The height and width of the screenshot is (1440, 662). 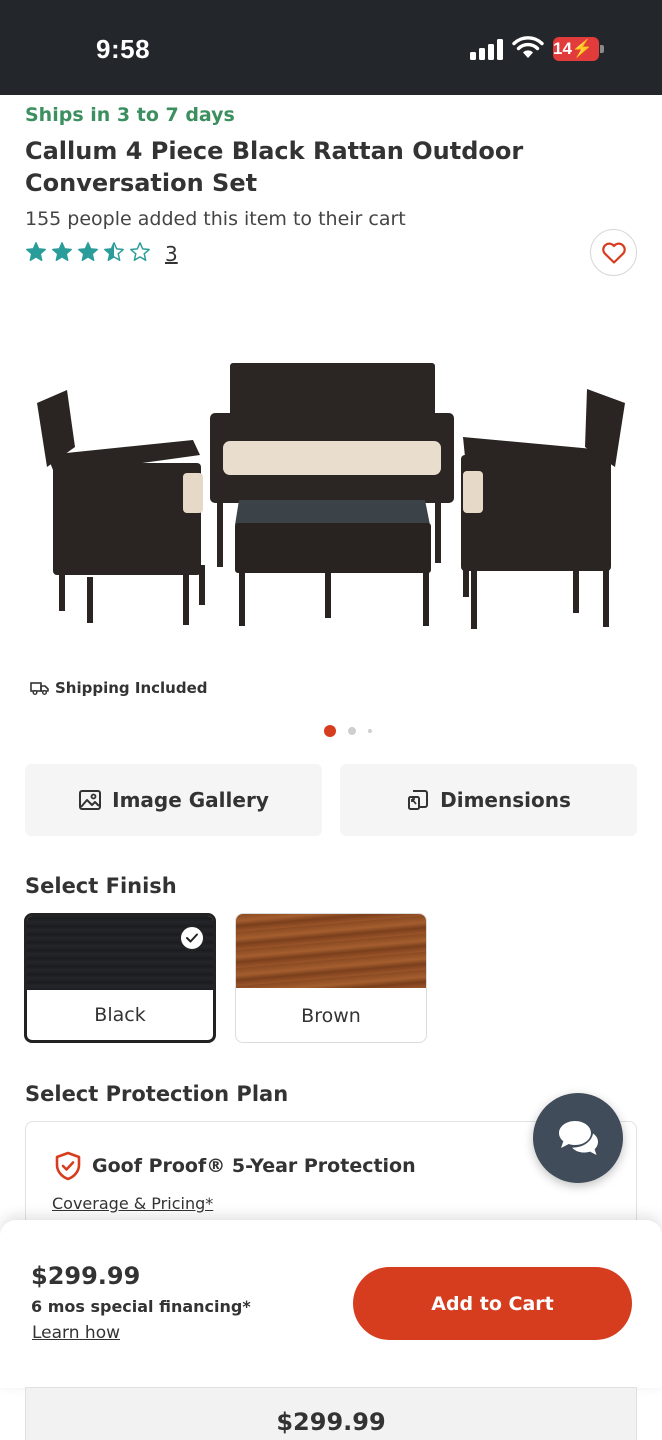 What do you see at coordinates (190, 800) in the screenshot?
I see `image-gallery-label: Image Gallery` at bounding box center [190, 800].